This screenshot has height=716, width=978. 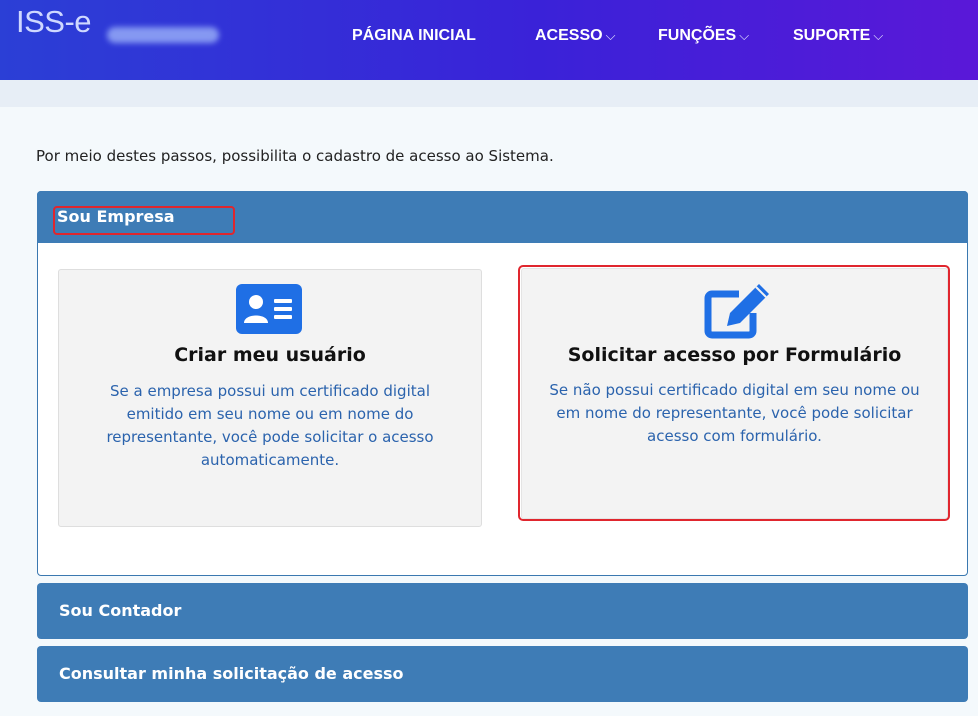 What do you see at coordinates (54, 22) in the screenshot?
I see `brand-logo: ISS-e` at bounding box center [54, 22].